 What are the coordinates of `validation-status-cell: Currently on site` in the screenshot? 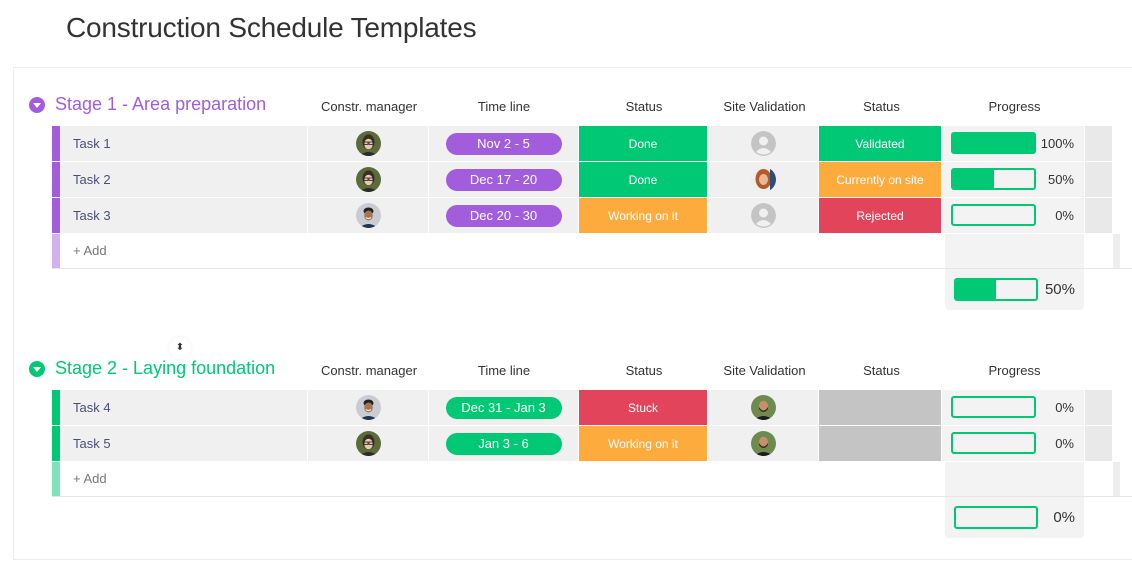 It's located at (880, 179).